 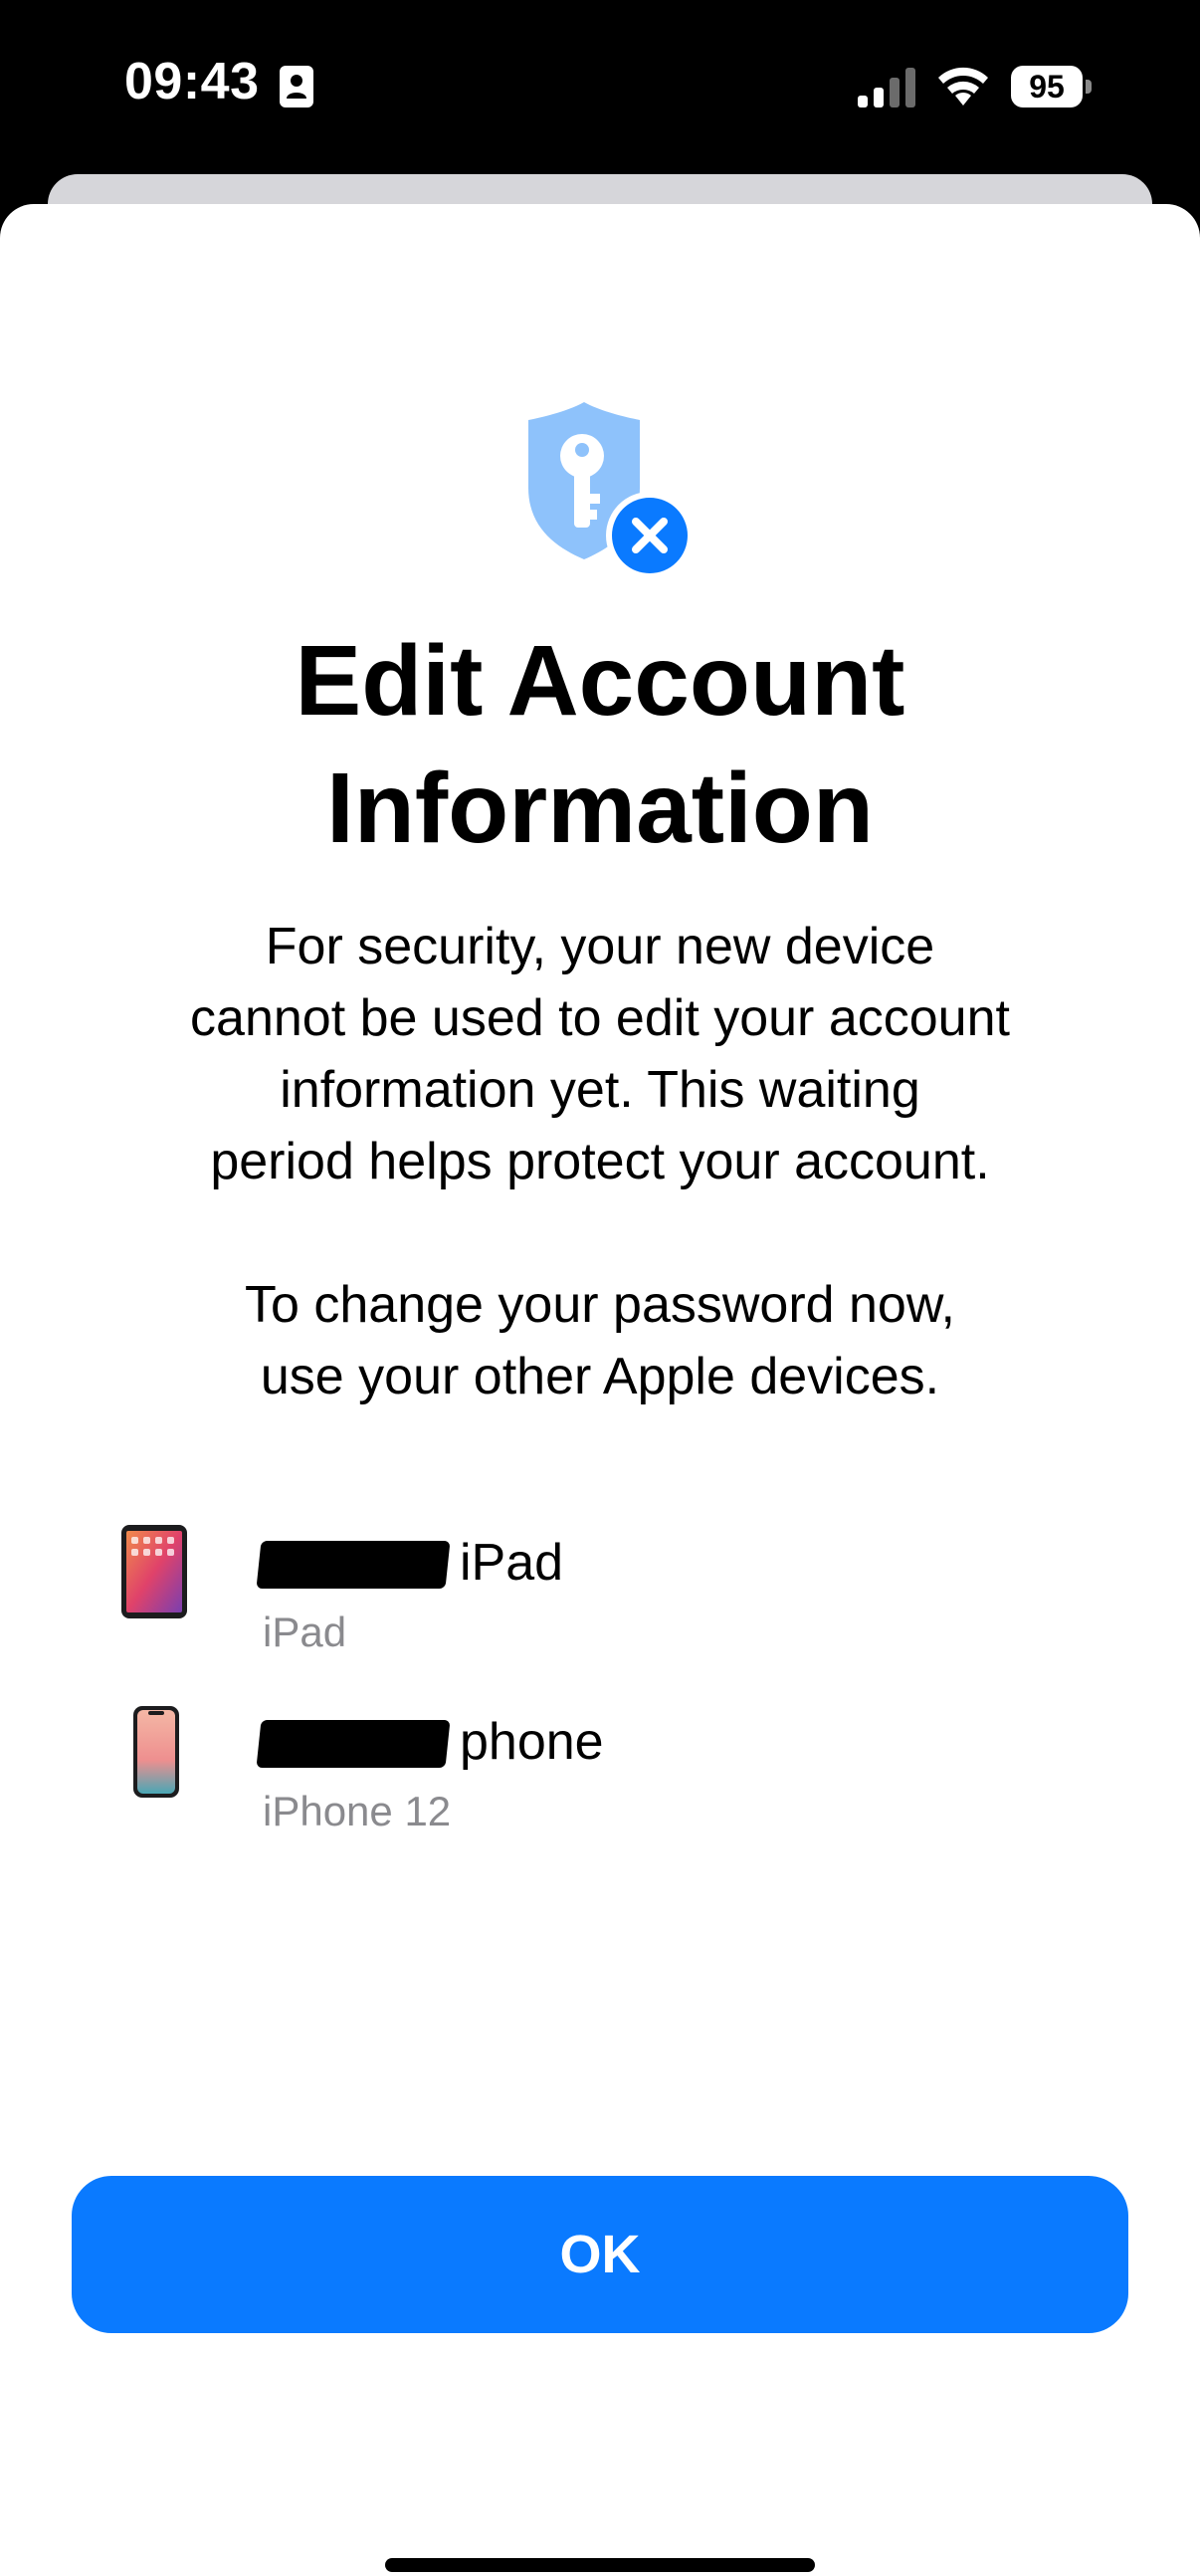 What do you see at coordinates (296, 86) in the screenshot?
I see `contact-card-icon` at bounding box center [296, 86].